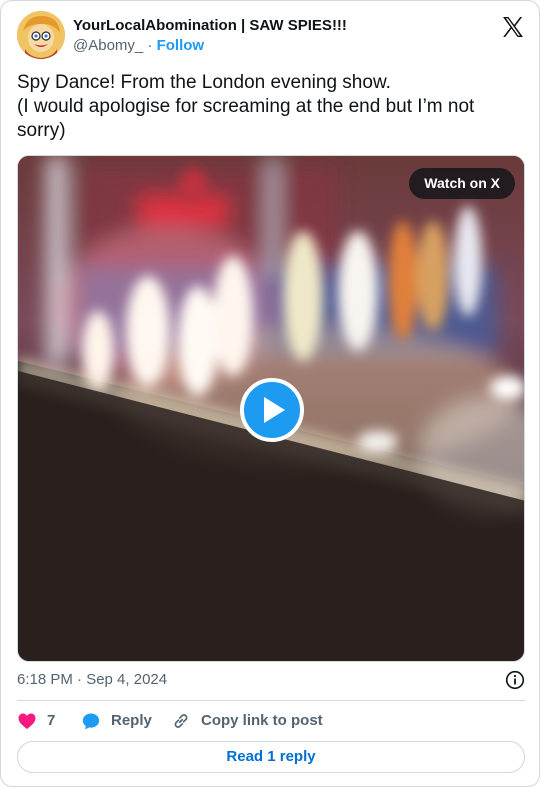 The height and width of the screenshot is (787, 540). I want to click on copy-link-button: Copy link to post, so click(247, 721).